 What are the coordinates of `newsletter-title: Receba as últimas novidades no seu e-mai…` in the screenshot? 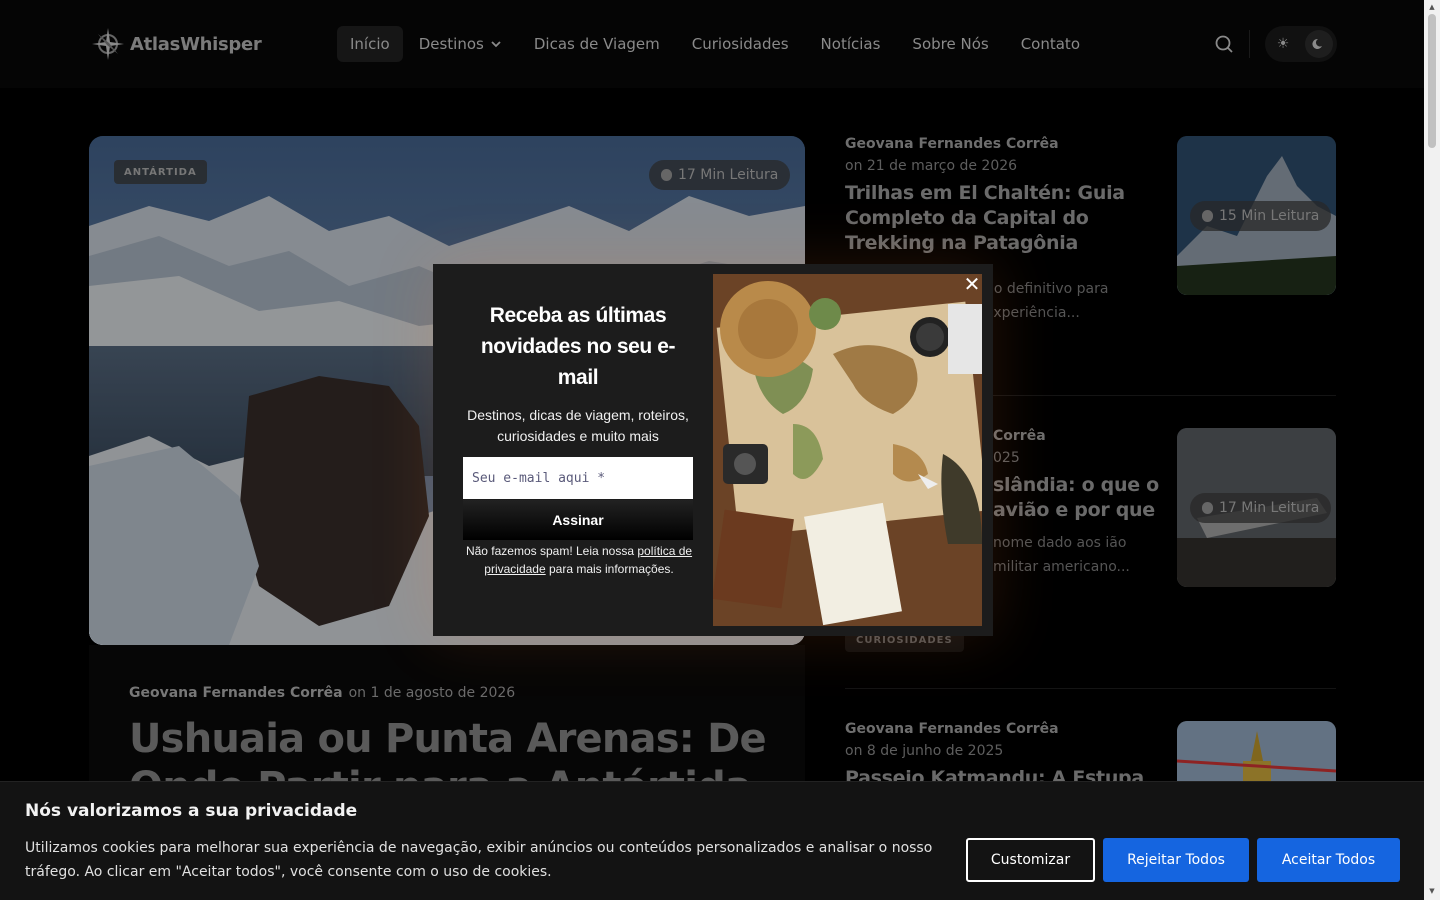 It's located at (578, 346).